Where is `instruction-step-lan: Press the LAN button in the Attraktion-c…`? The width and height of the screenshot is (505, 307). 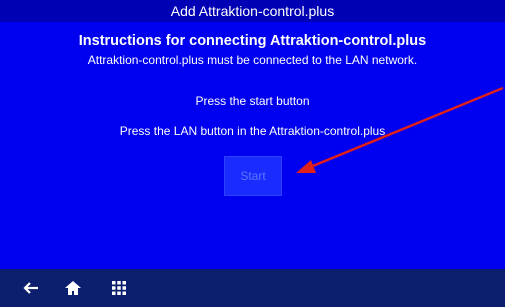 instruction-step-lan: Press the LAN button in the Attraktion-c… is located at coordinates (252, 131).